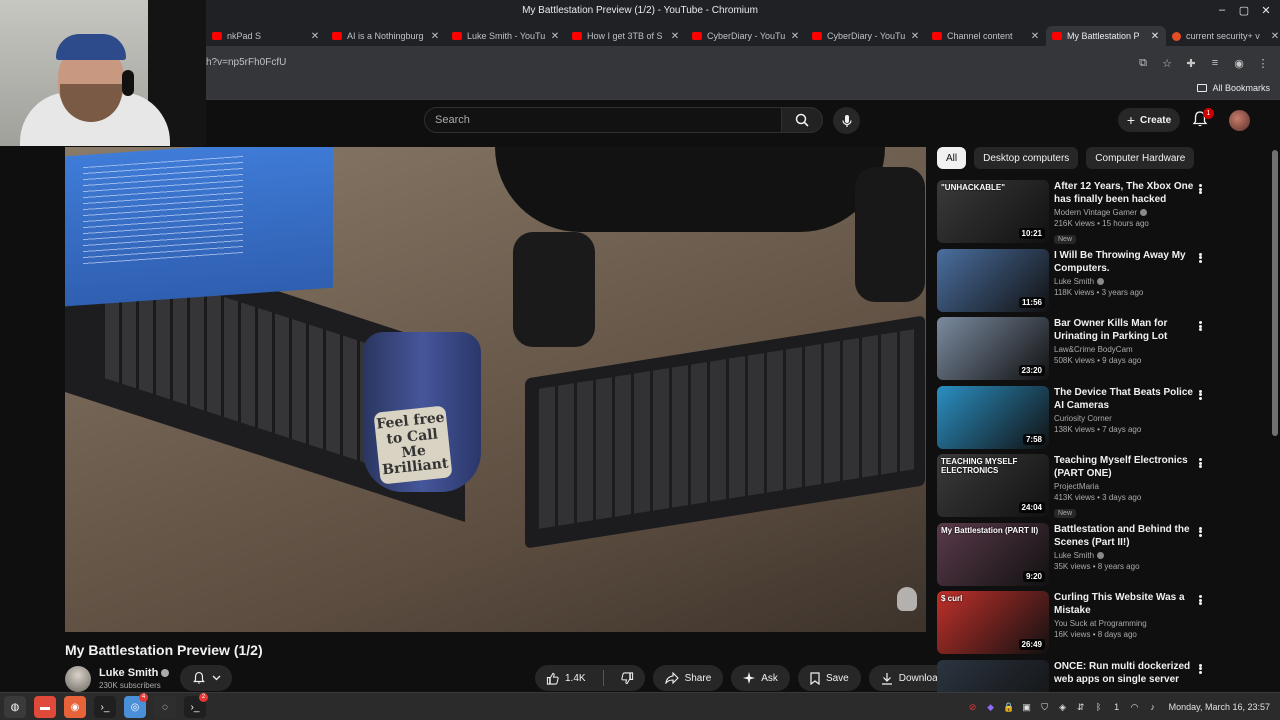 This screenshot has width=1280, height=720. Describe the element at coordinates (1126, 399) in the screenshot. I see `recommendation-title: The Device That Beats Police AI Cameras` at that location.